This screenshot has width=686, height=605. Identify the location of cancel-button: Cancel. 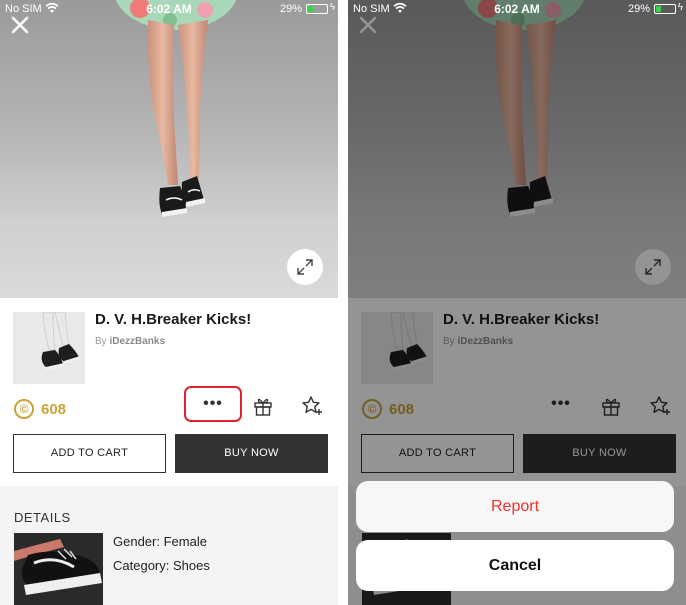
(515, 565).